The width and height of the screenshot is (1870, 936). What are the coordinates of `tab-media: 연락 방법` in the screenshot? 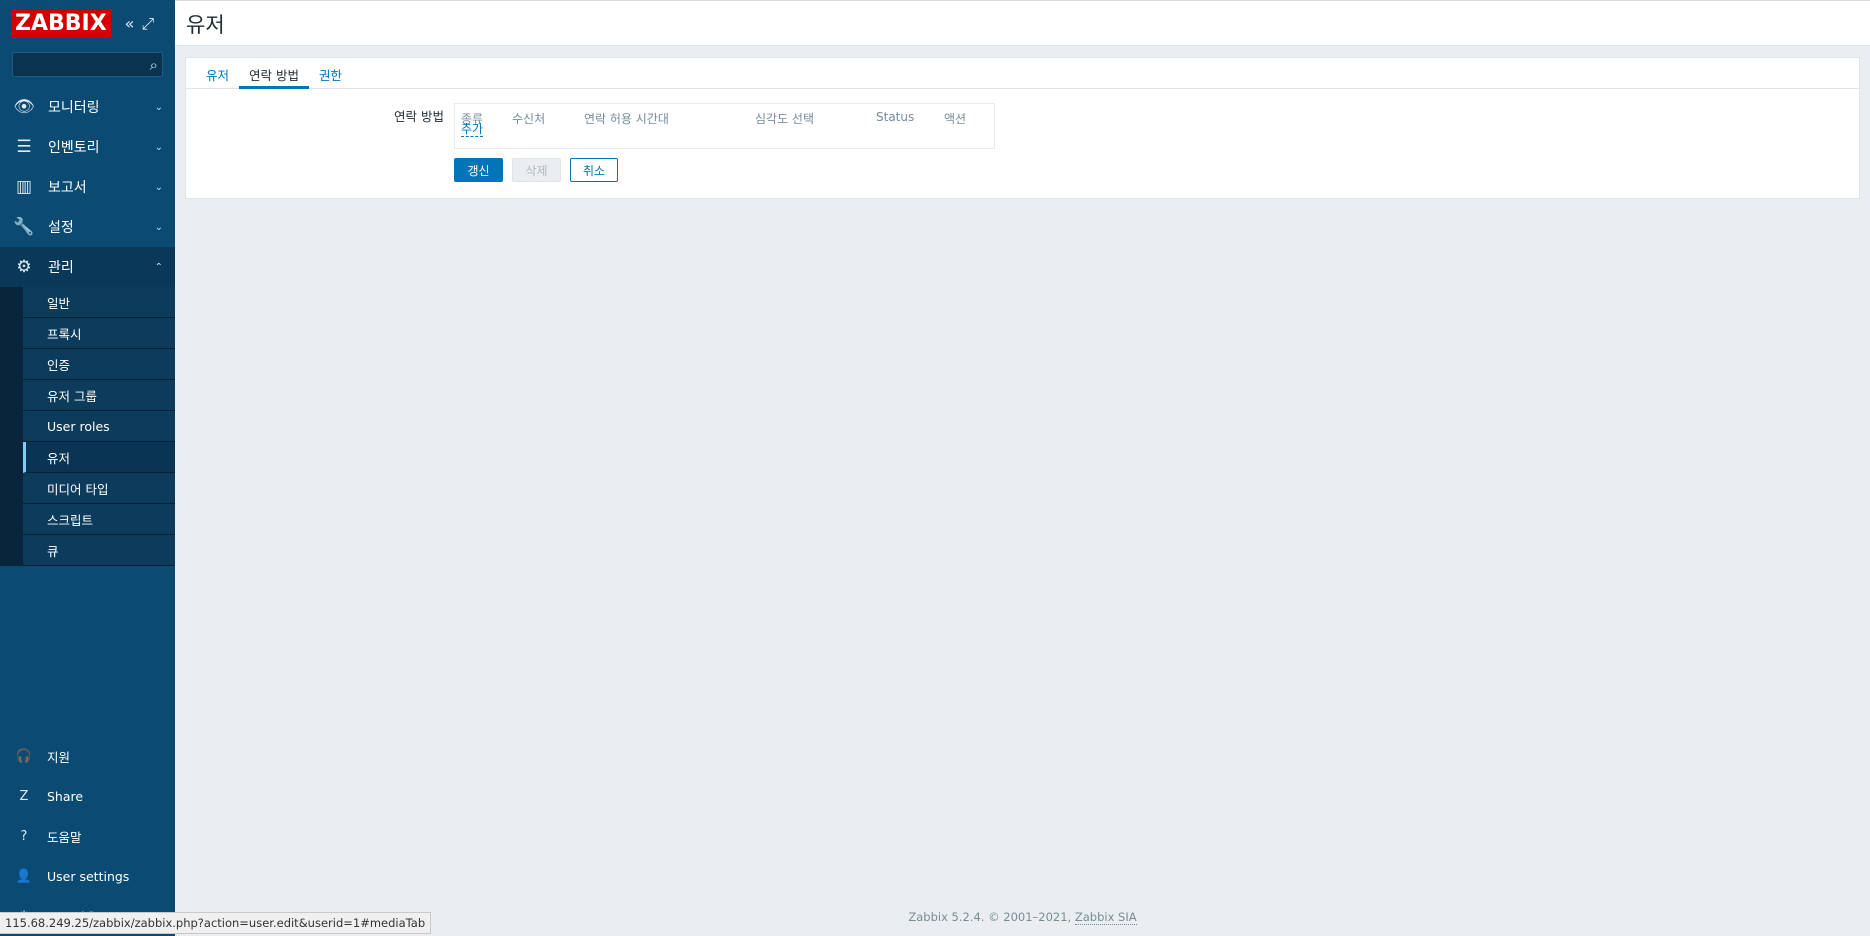 It's located at (274, 73).